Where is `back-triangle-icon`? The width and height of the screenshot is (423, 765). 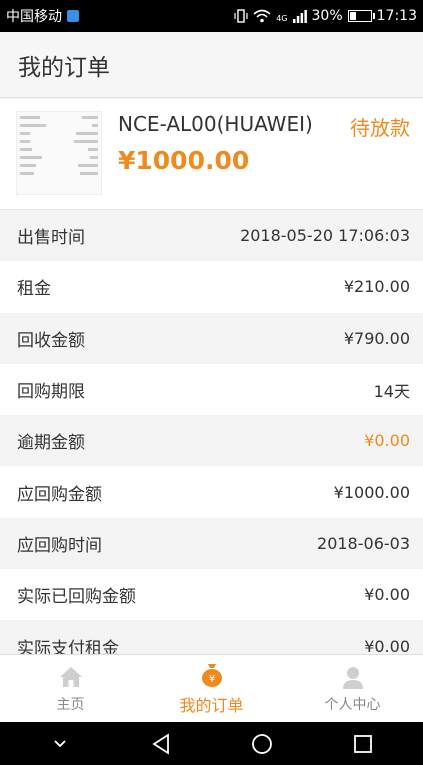
back-triangle-icon is located at coordinates (161, 743).